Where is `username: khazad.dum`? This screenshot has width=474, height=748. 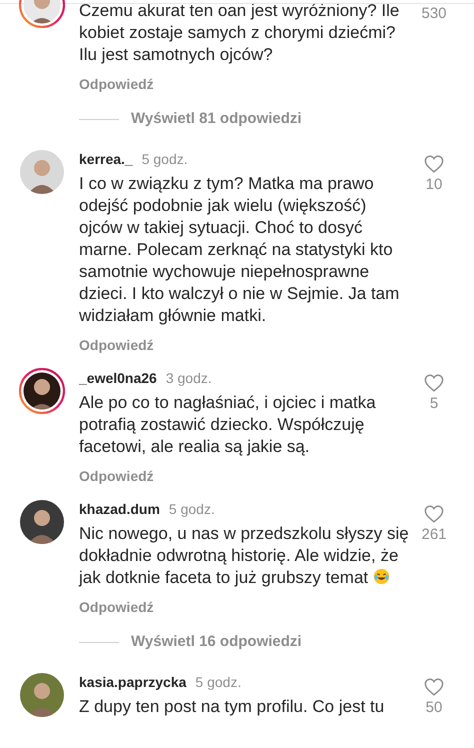 username: khazad.dum is located at coordinates (119, 509).